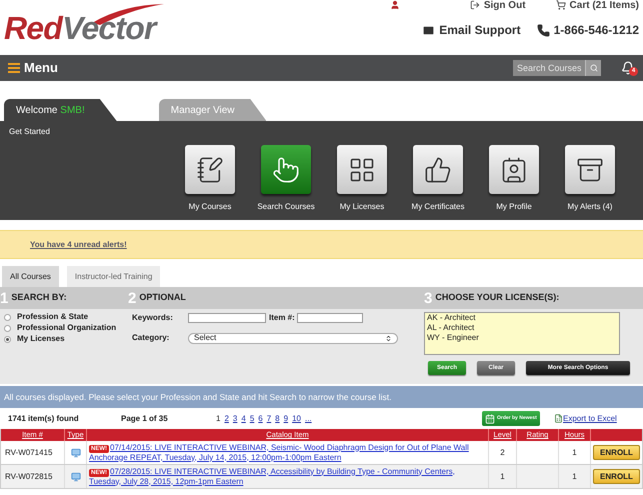 The image size is (643, 495). What do you see at coordinates (80, 28) in the screenshot?
I see `logo: RedVector` at bounding box center [80, 28].